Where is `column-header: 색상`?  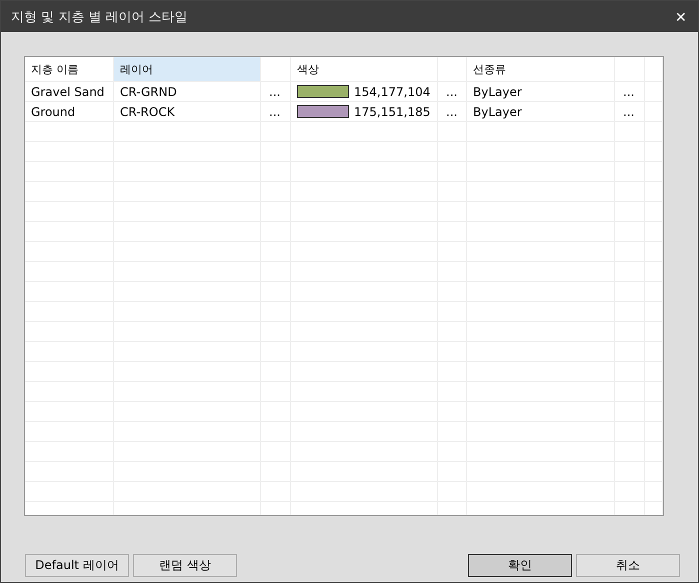
column-header: 색상 is located at coordinates (364, 69).